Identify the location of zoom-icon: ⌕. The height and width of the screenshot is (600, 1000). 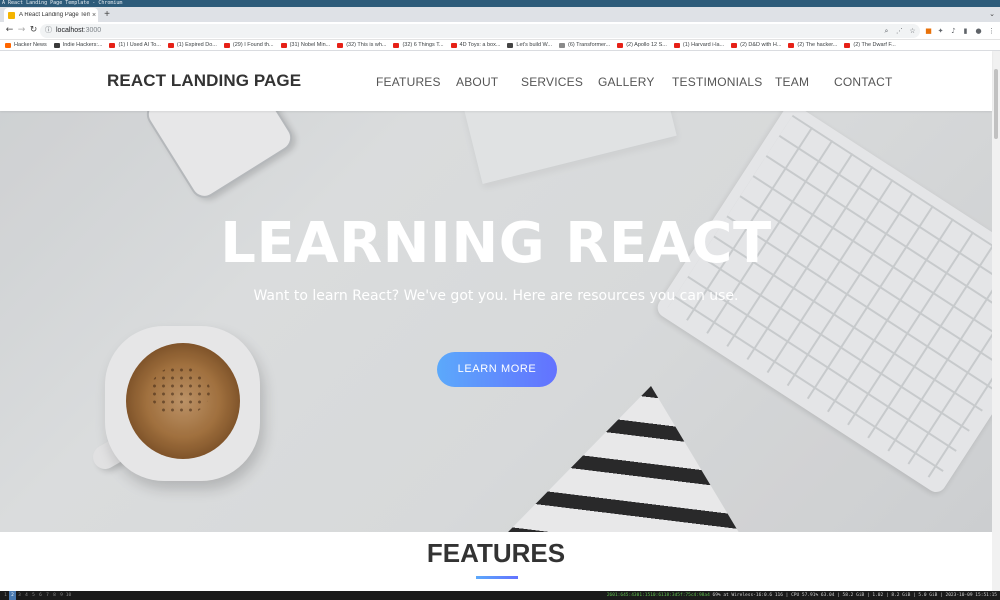
(886, 31).